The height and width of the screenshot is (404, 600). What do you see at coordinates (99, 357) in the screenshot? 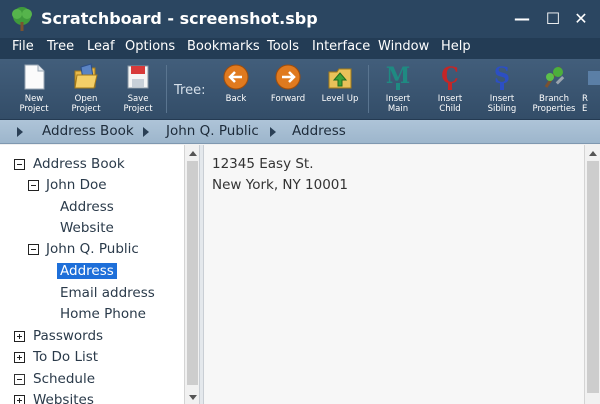
I see `tree-node-to-do-list: To Do List` at bounding box center [99, 357].